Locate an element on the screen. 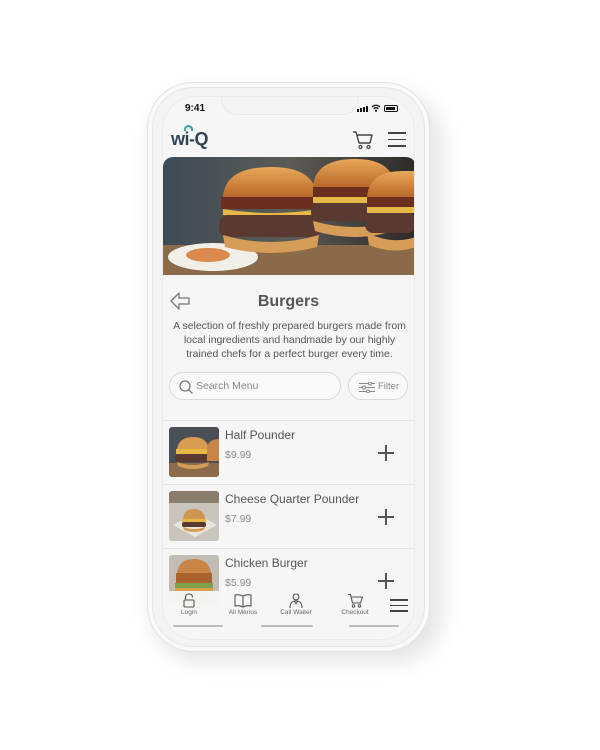  item-price: $5.99 is located at coordinates (238, 583).